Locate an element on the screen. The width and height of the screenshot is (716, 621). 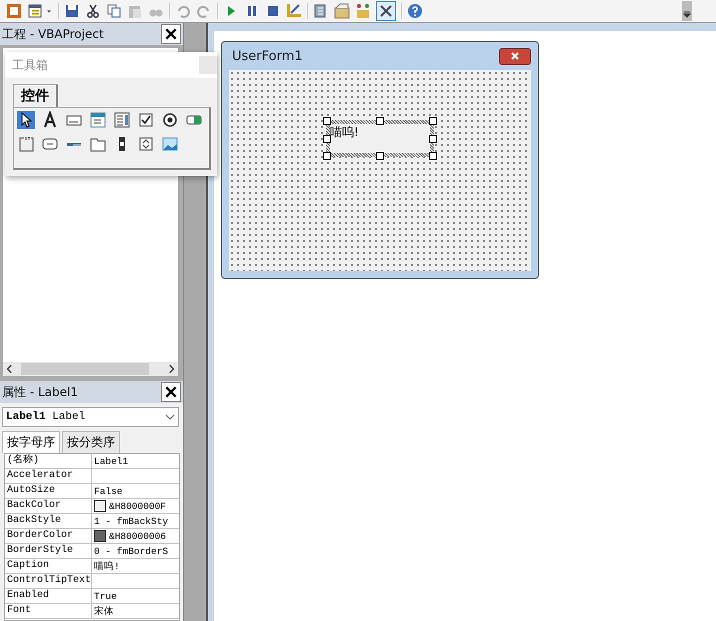
ruler-icon is located at coordinates (294, 11).